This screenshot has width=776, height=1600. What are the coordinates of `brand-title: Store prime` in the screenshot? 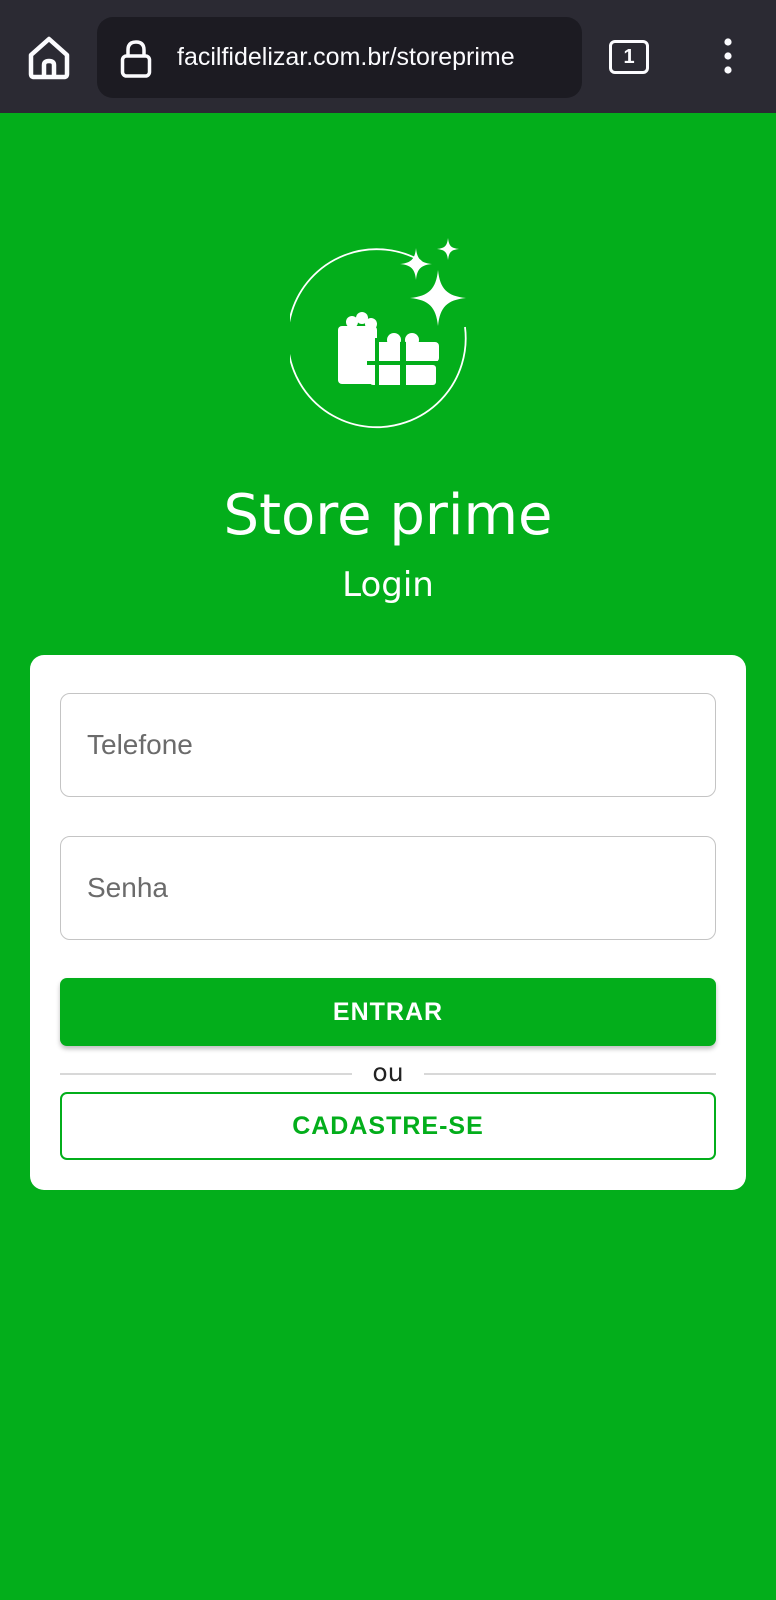 It's located at (388, 515).